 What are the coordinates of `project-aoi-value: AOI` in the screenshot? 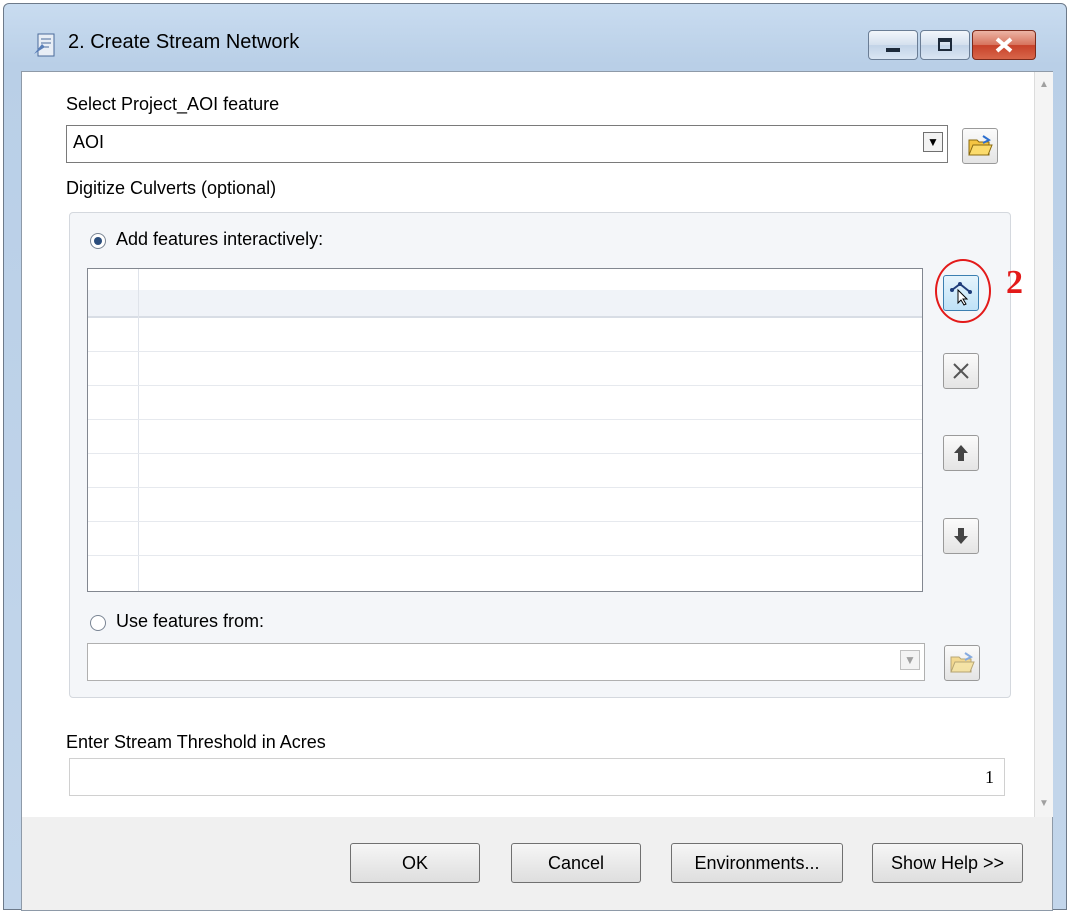 It's located at (89, 142).